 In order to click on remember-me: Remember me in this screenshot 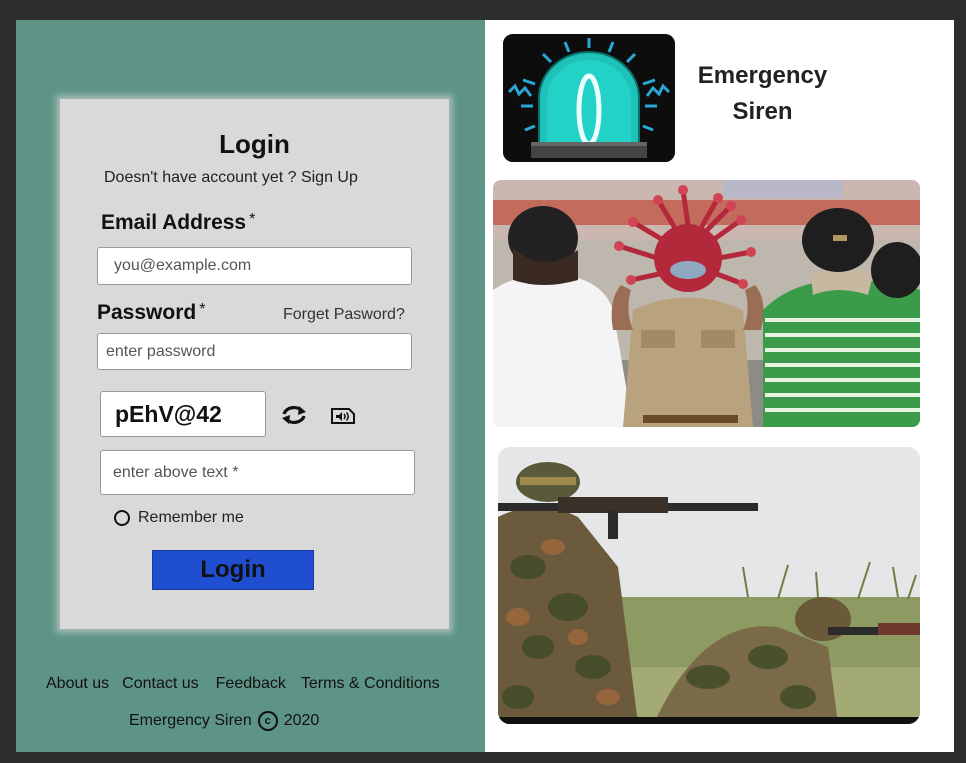, I will do `click(179, 518)`.